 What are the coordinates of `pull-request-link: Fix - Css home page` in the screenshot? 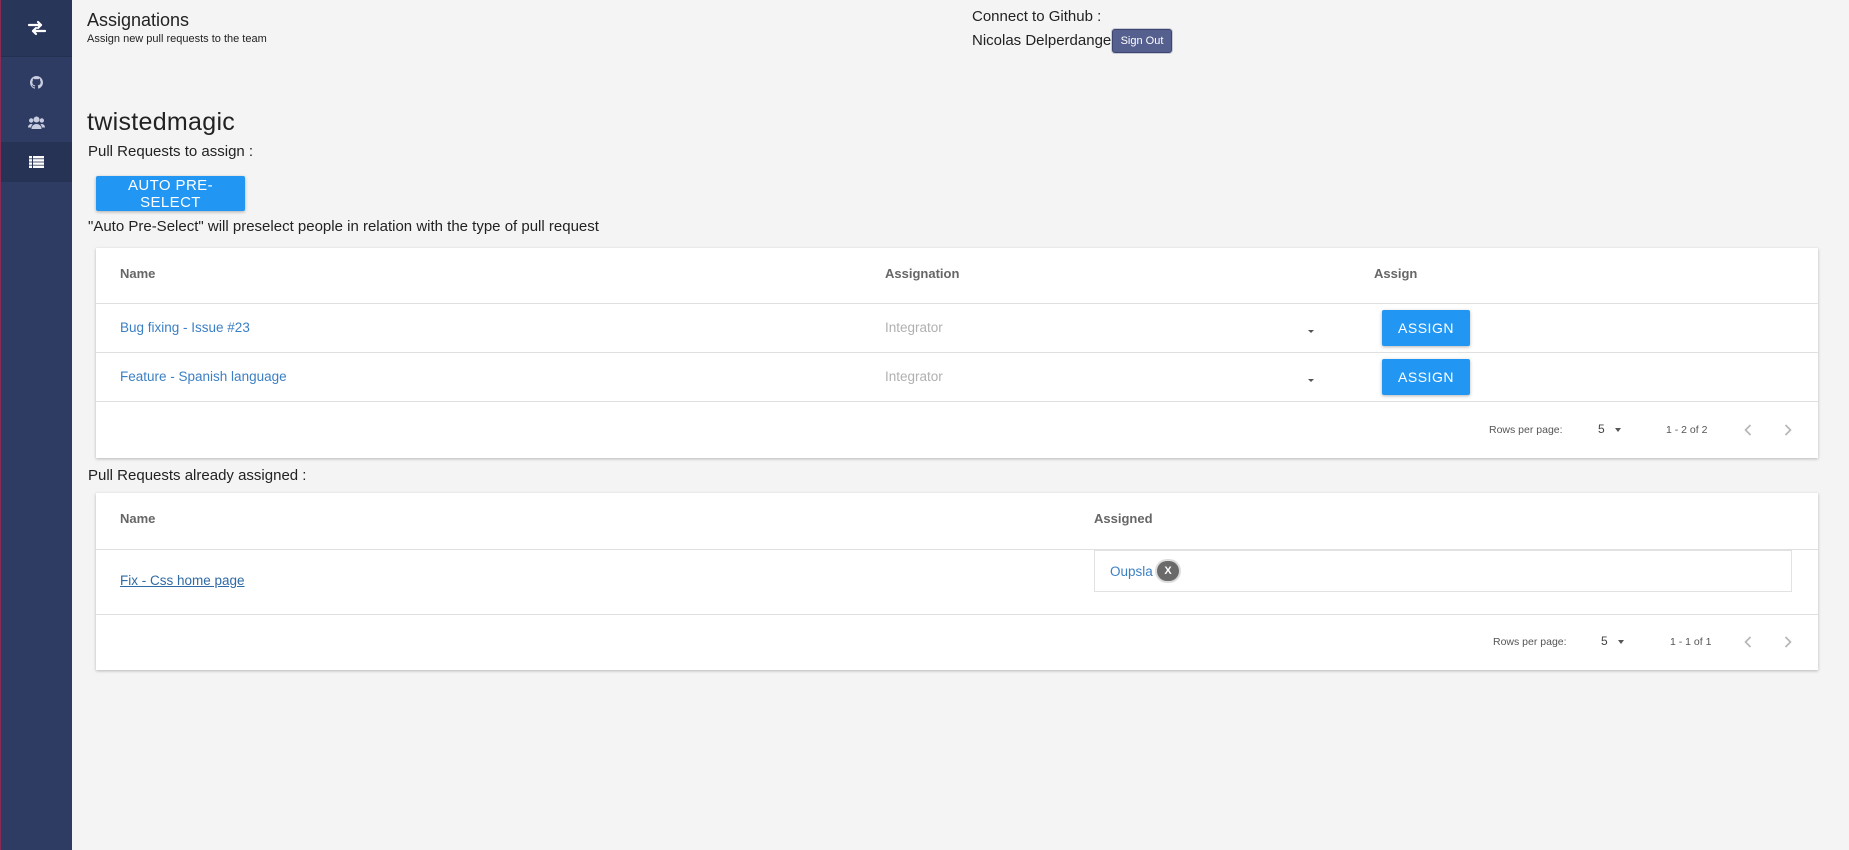 It's located at (182, 580).